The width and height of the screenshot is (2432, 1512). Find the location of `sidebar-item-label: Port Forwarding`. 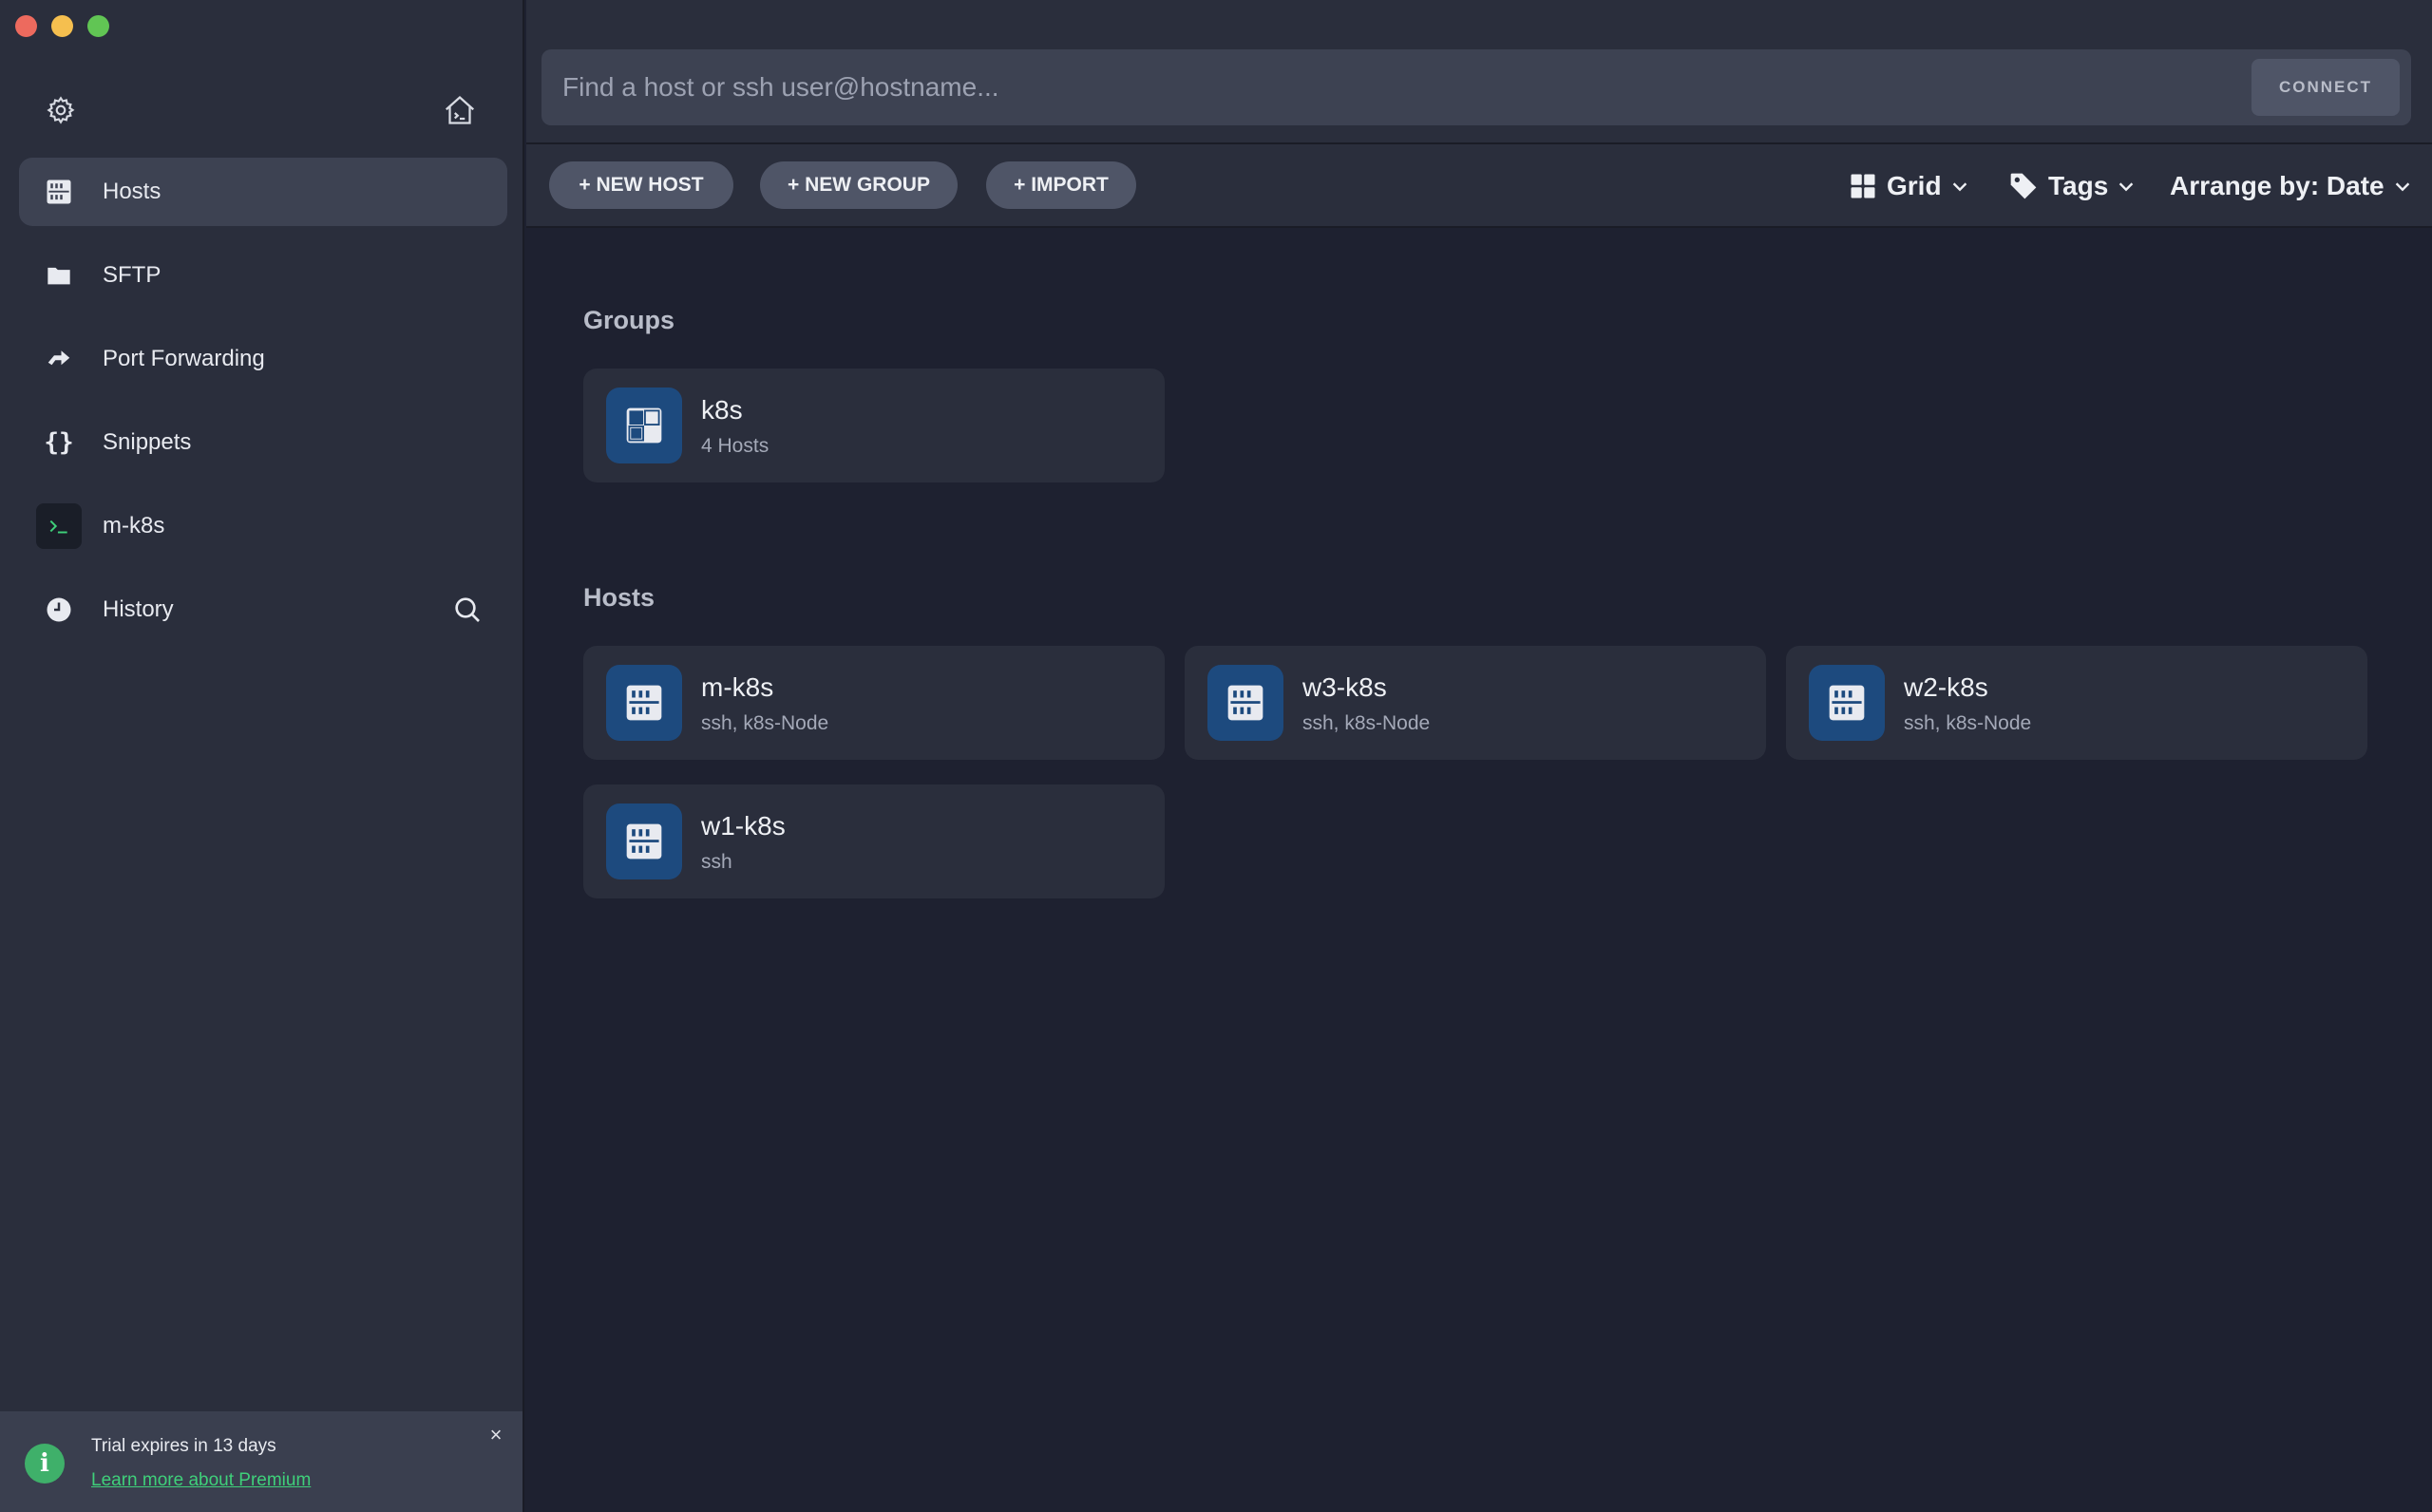

sidebar-item-label: Port Forwarding is located at coordinates (184, 359).